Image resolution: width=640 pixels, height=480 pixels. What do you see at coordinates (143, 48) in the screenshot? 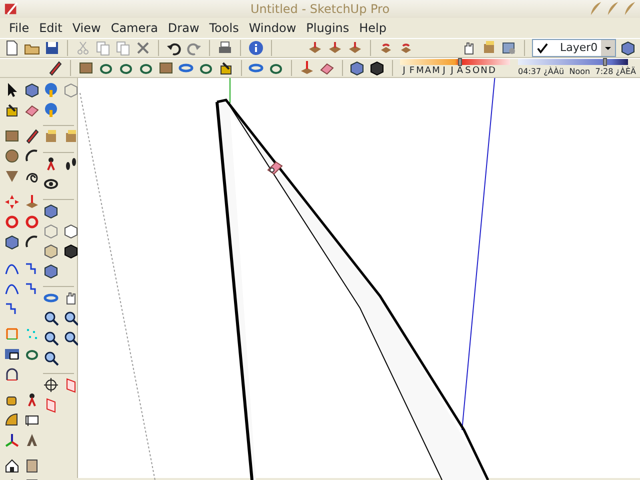
I see `delete-icon` at bounding box center [143, 48].